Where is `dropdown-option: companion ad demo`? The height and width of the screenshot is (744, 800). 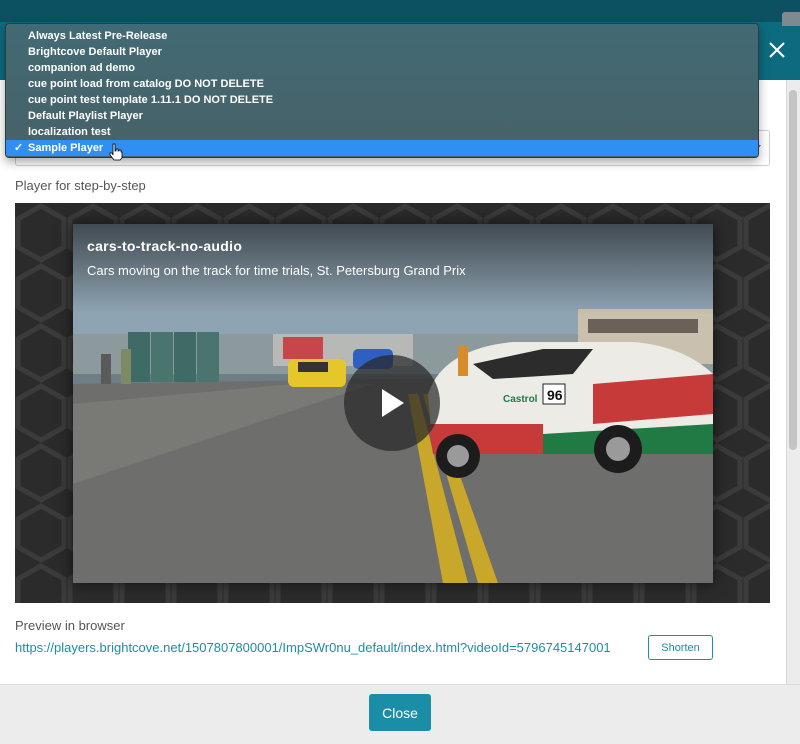
dropdown-option: companion ad demo is located at coordinates (382, 68).